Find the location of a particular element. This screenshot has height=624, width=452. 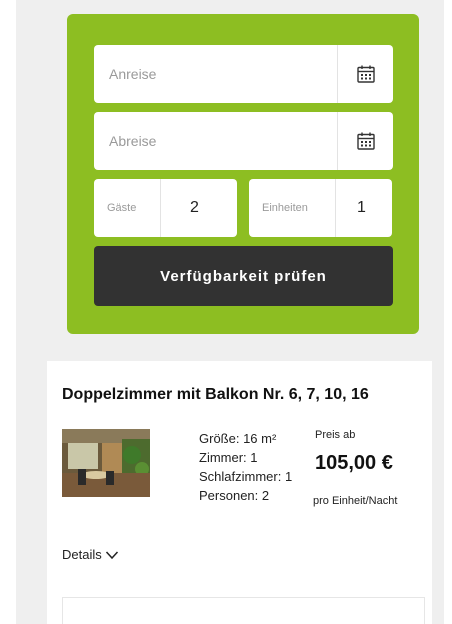

person-count: Personen: 2 is located at coordinates (234, 495).